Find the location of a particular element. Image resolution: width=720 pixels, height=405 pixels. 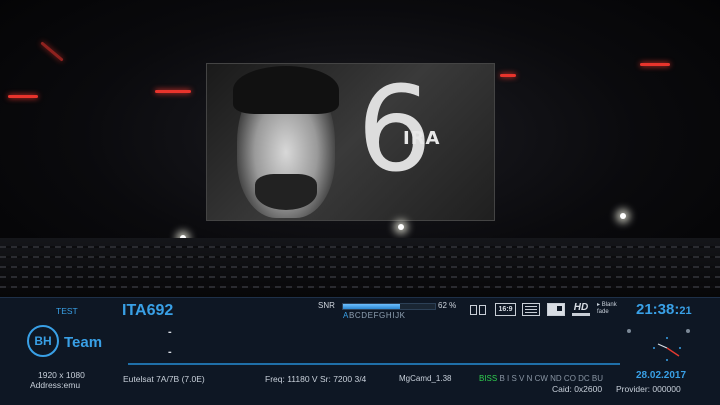

jersey-name: IRA is located at coordinates (422, 138).